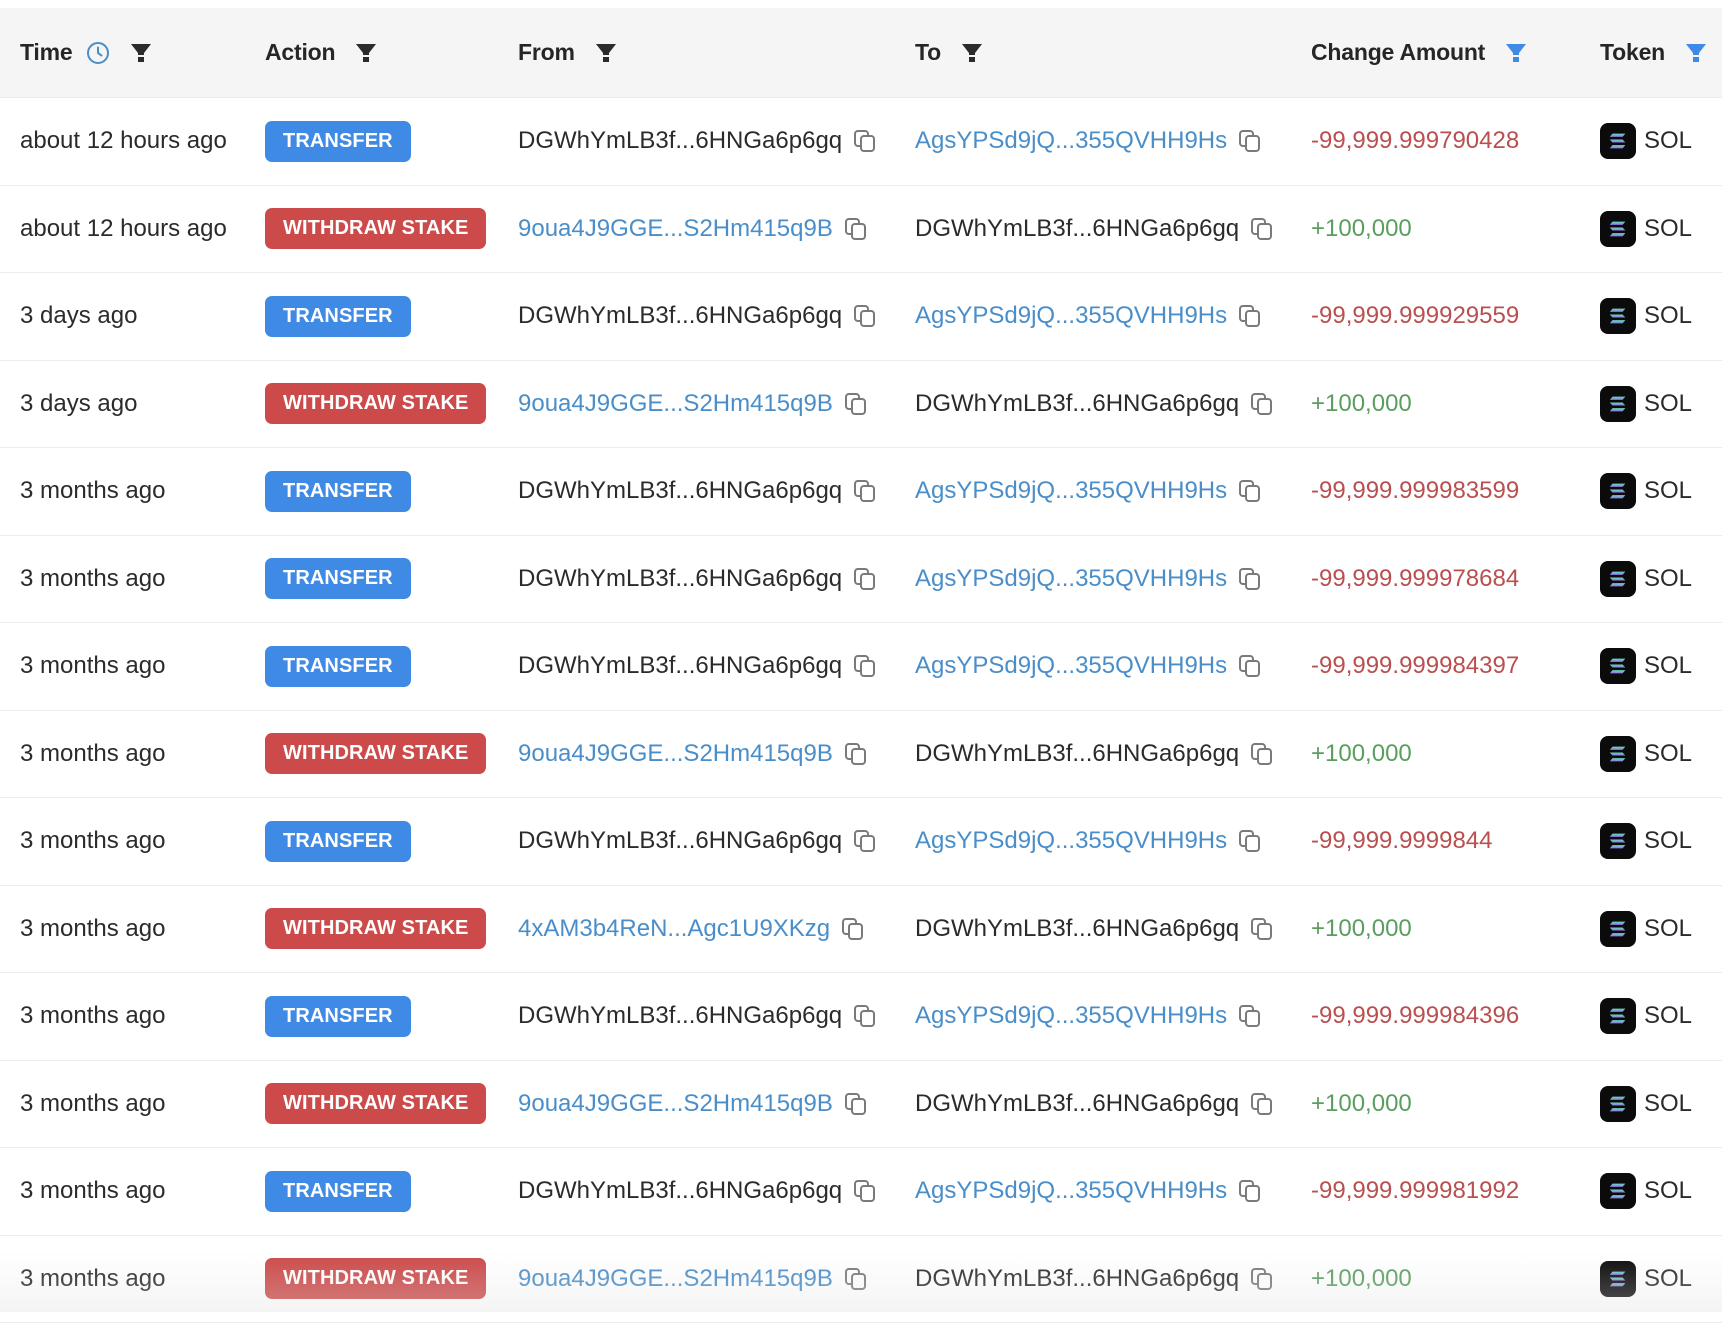  Describe the element at coordinates (861, 53) in the screenshot. I see `table-header: Time Action From To Change Amount Token` at that location.